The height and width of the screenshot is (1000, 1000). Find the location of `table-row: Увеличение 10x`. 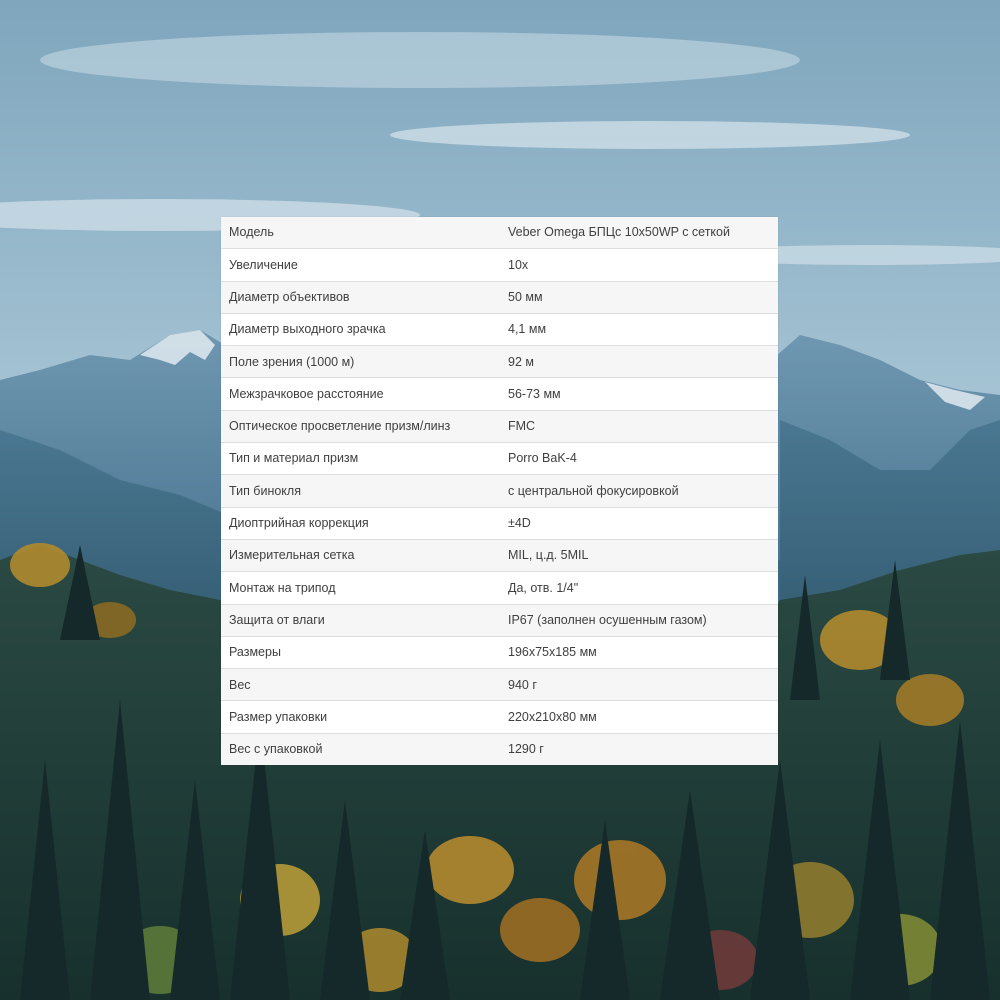

table-row: Увеличение 10x is located at coordinates (499, 265).